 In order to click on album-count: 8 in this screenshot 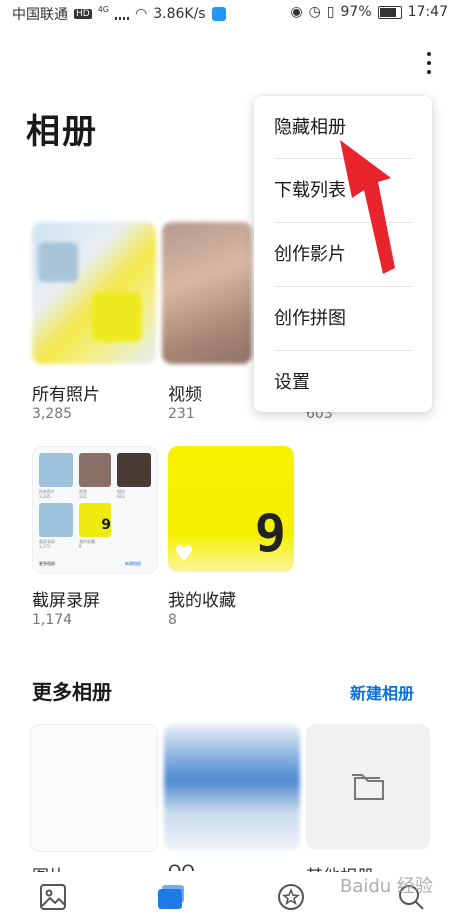, I will do `click(172, 620)`.